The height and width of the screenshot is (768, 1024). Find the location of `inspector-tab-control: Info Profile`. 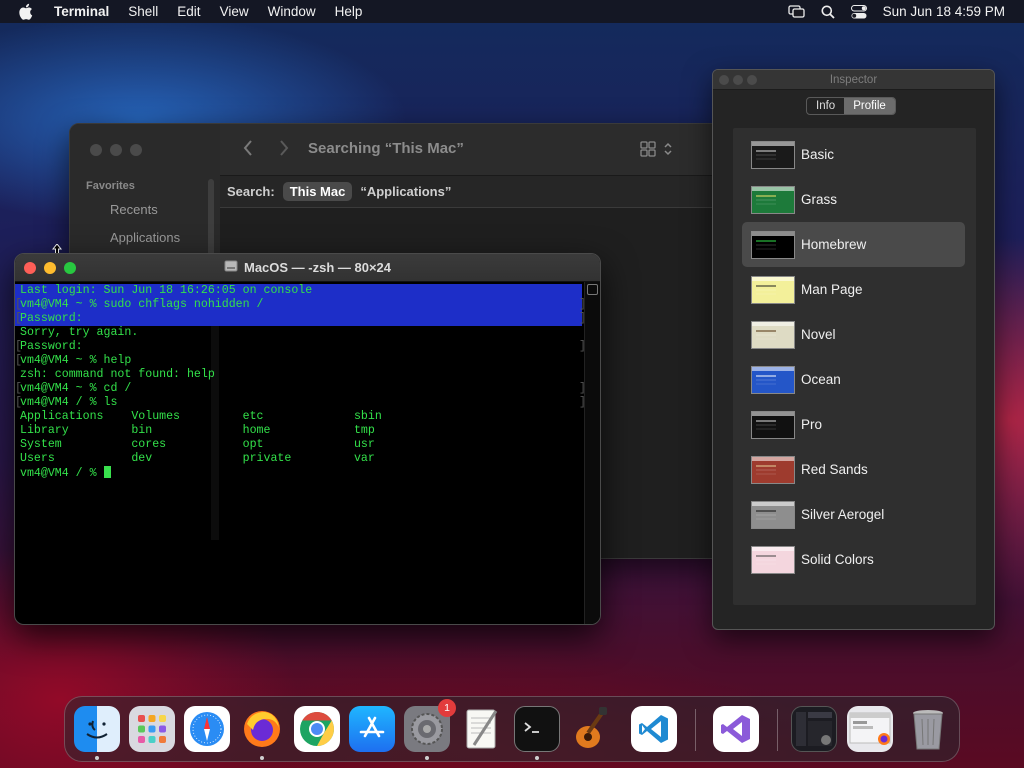

inspector-tab-control: Info Profile is located at coordinates (851, 106).